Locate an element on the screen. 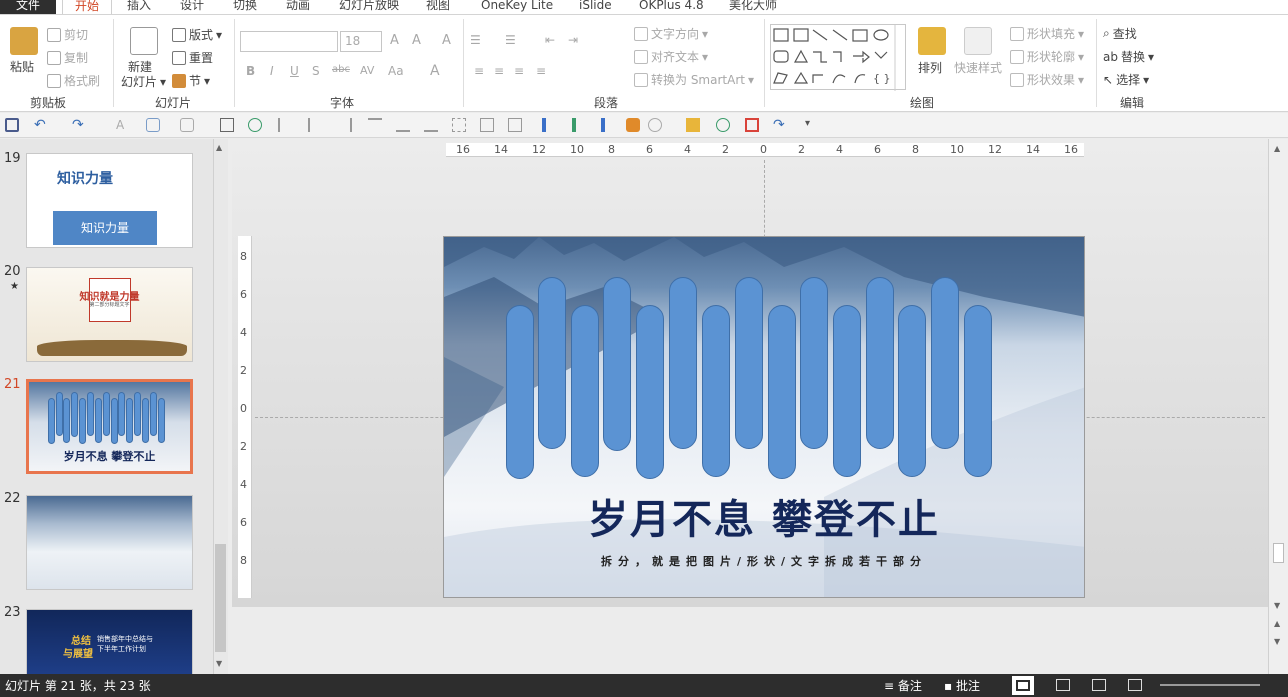 The width and height of the screenshot is (1288, 697). align-middle-qat-icon is located at coordinates (403, 125).